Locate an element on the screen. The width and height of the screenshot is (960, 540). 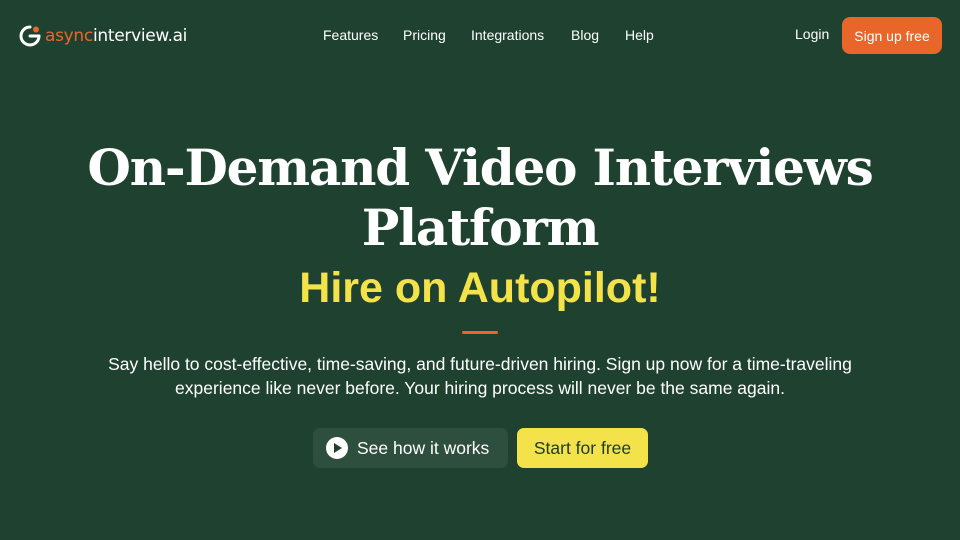
hero-title-line-2: Platform is located at coordinates (480, 227).